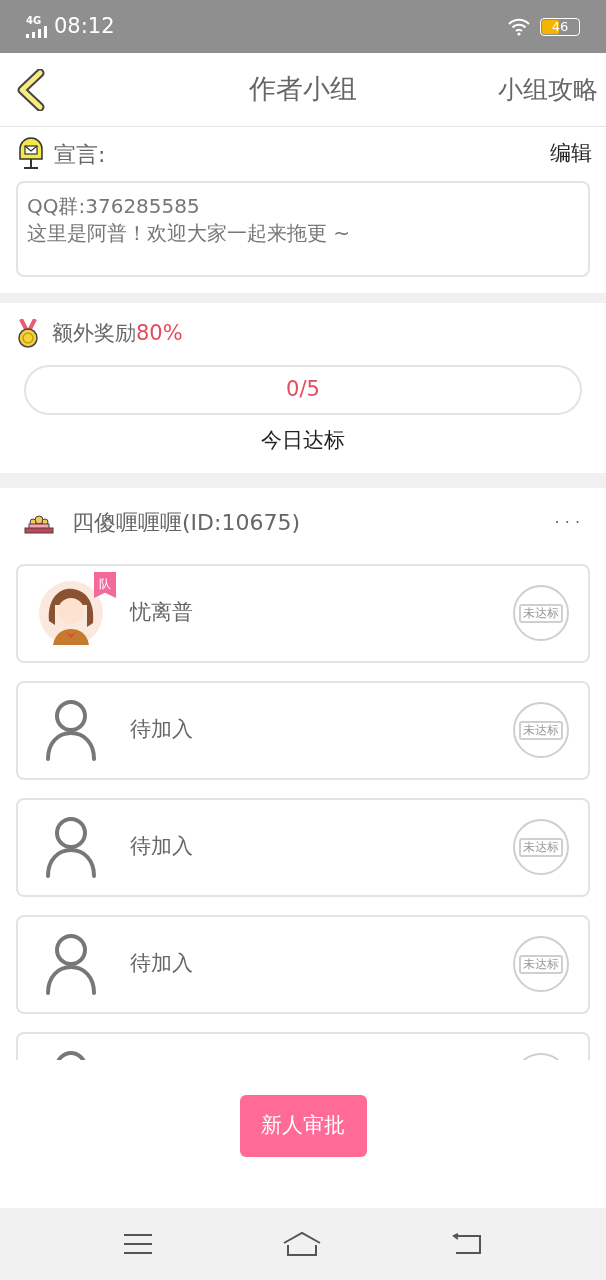 This screenshot has width=606, height=1280. I want to click on manifesto-text: 这里是阿普！欢迎大家一起来拖更 ~, so click(189, 233).